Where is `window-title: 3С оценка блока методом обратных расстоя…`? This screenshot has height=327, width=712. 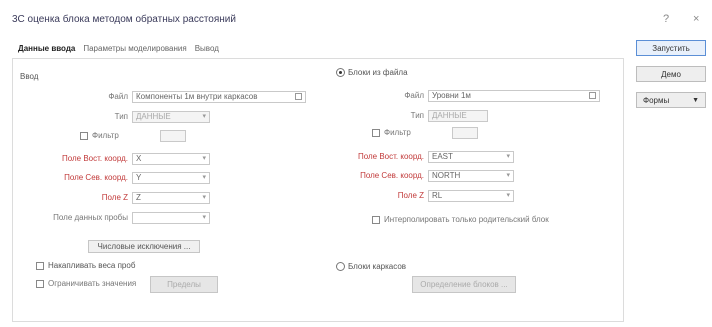
window-title: 3С оценка блока методом обратных расстоя… is located at coordinates (124, 19).